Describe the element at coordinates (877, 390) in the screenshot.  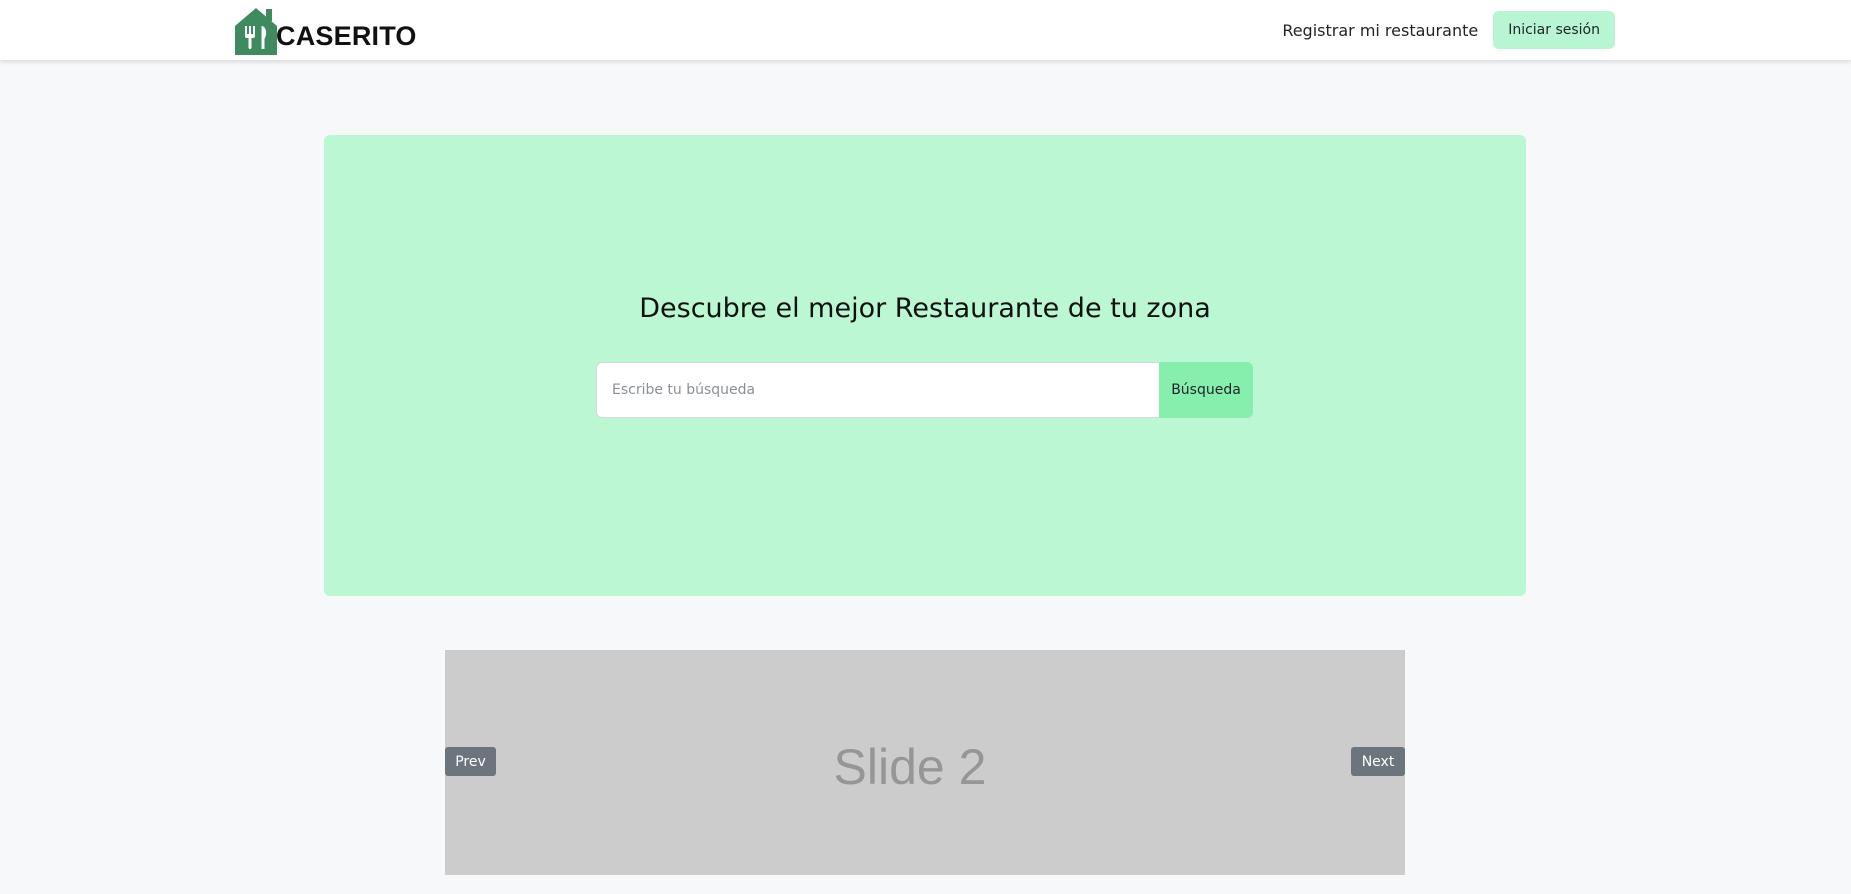
I see `search-input` at that location.